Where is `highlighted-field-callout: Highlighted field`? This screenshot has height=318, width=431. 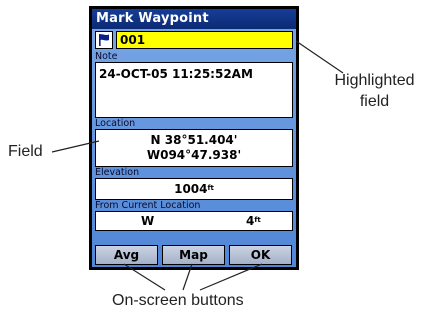
highlighted-field-callout: Highlighted field is located at coordinates (374, 91).